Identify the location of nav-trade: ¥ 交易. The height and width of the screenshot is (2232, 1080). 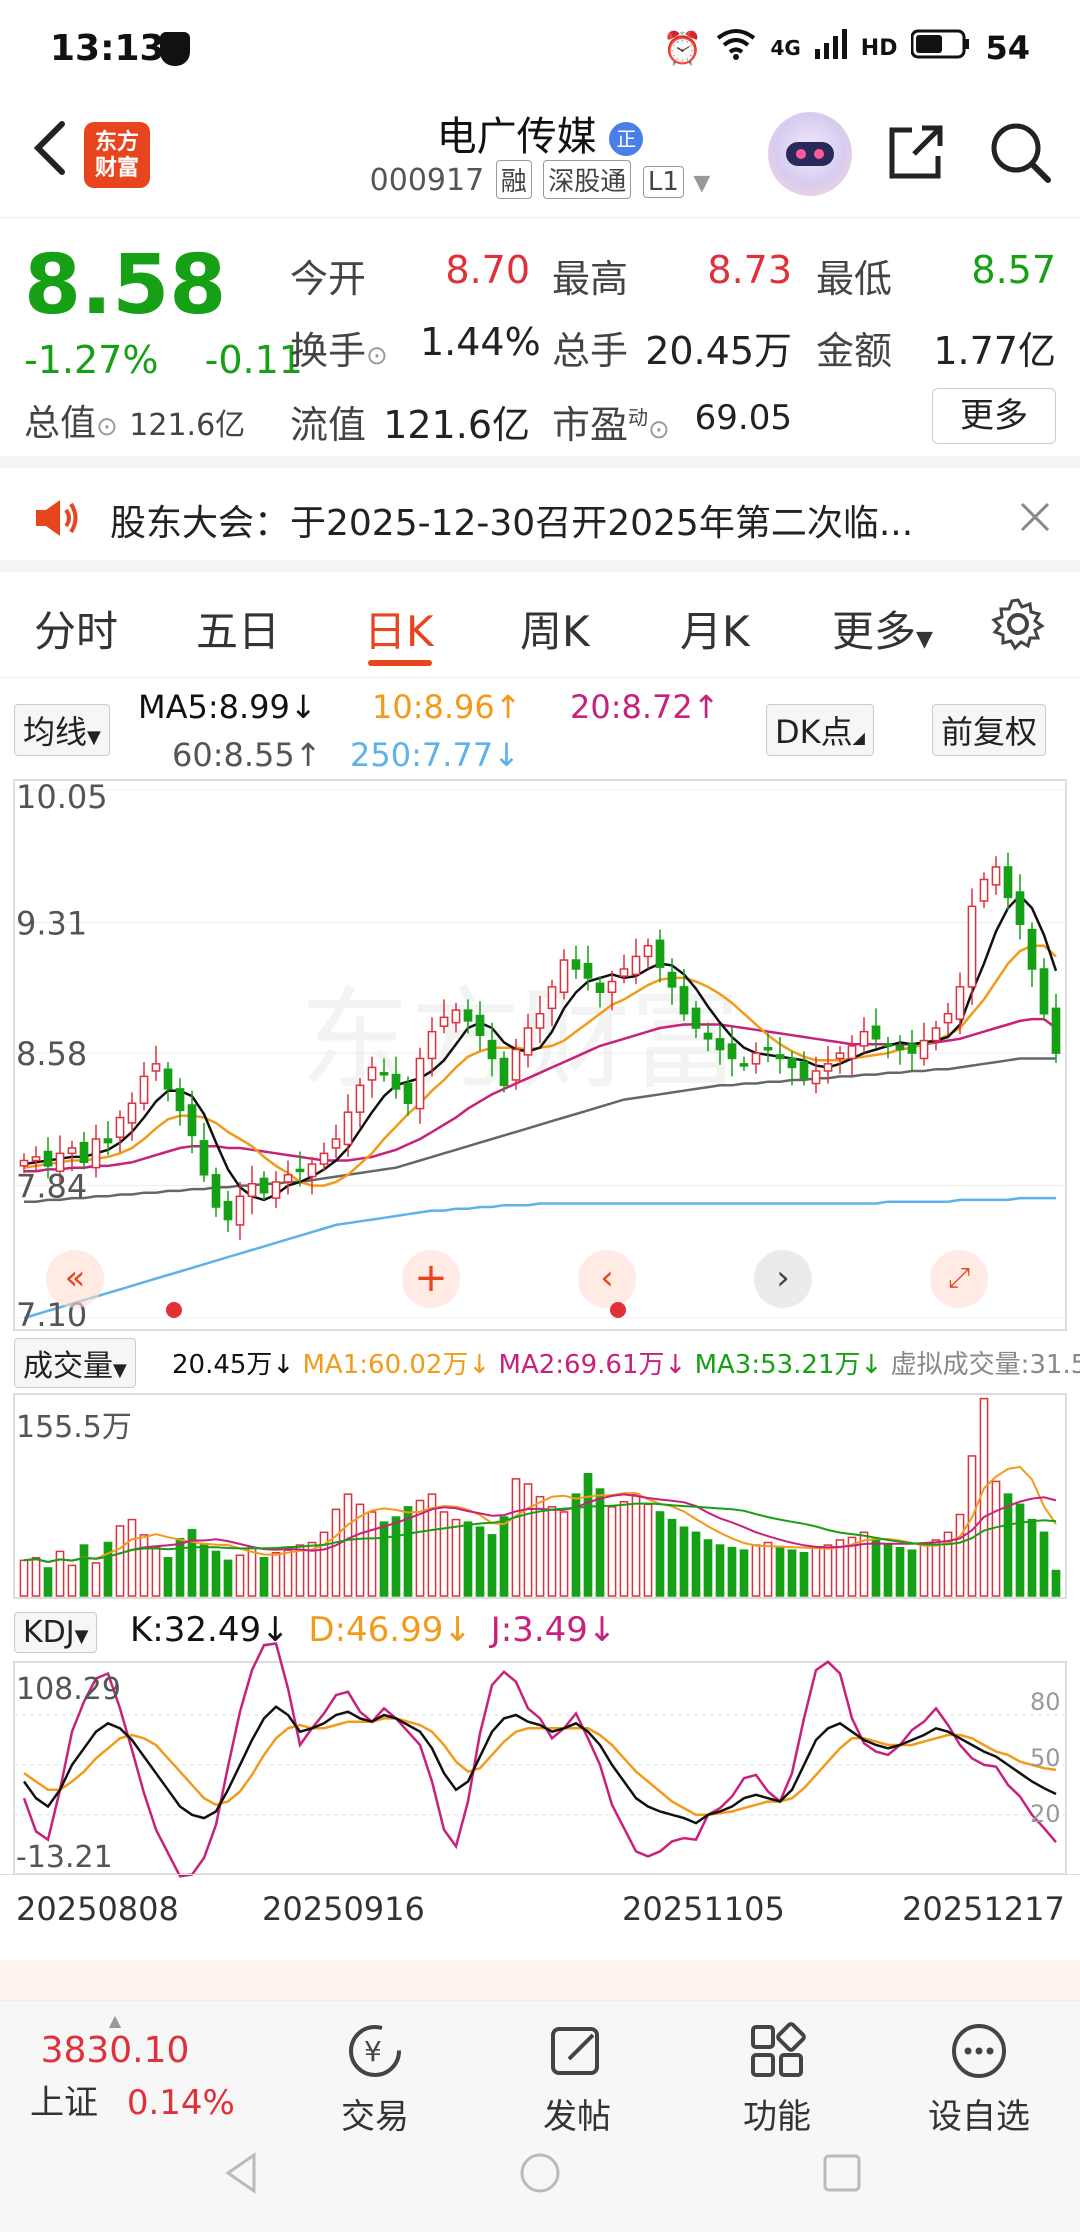
(375, 2079).